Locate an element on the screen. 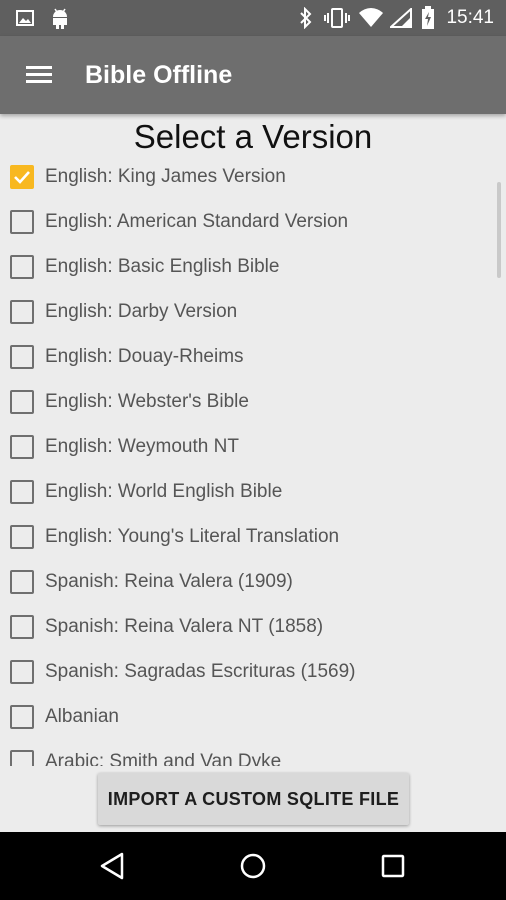 Image resolution: width=506 pixels, height=900 pixels. hamburger-menu-icon is located at coordinates (39, 75).